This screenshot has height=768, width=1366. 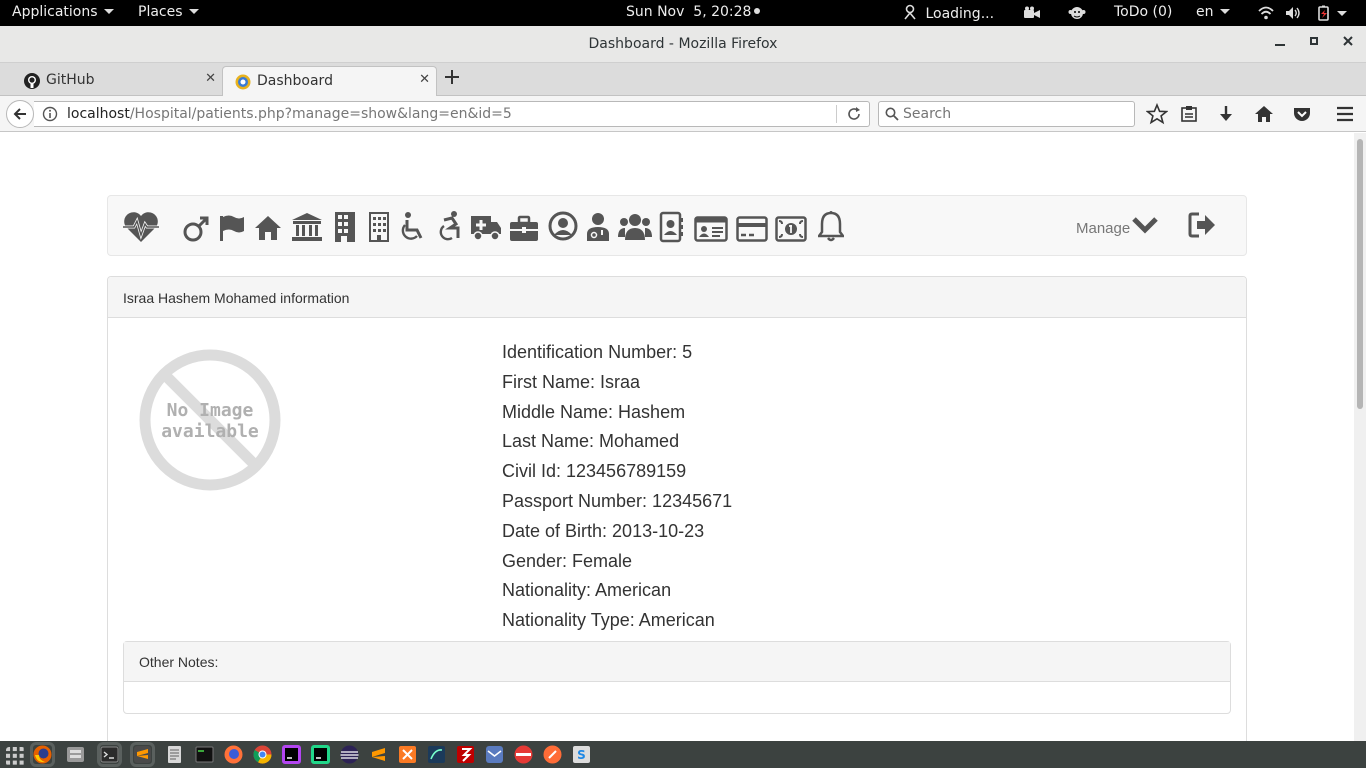 What do you see at coordinates (836, 114) in the screenshot?
I see `url-divider` at bounding box center [836, 114].